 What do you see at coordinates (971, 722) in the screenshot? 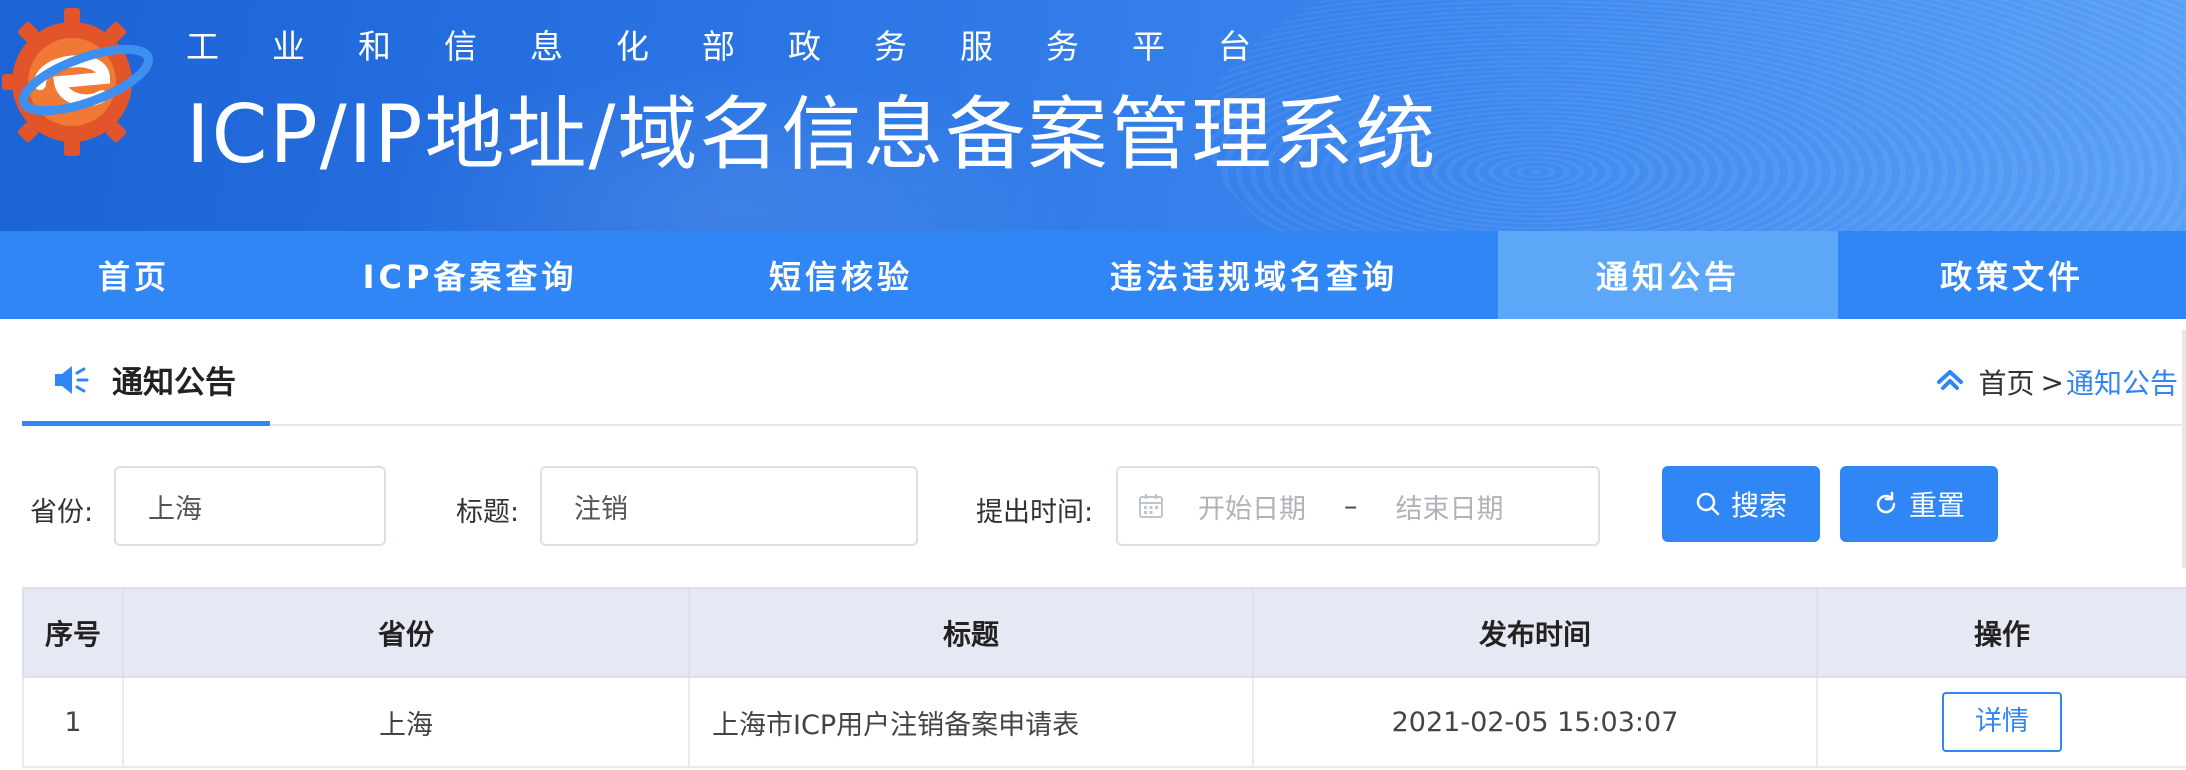
I see `cell-title: 上海市ICP用户注销备案申请表` at bounding box center [971, 722].